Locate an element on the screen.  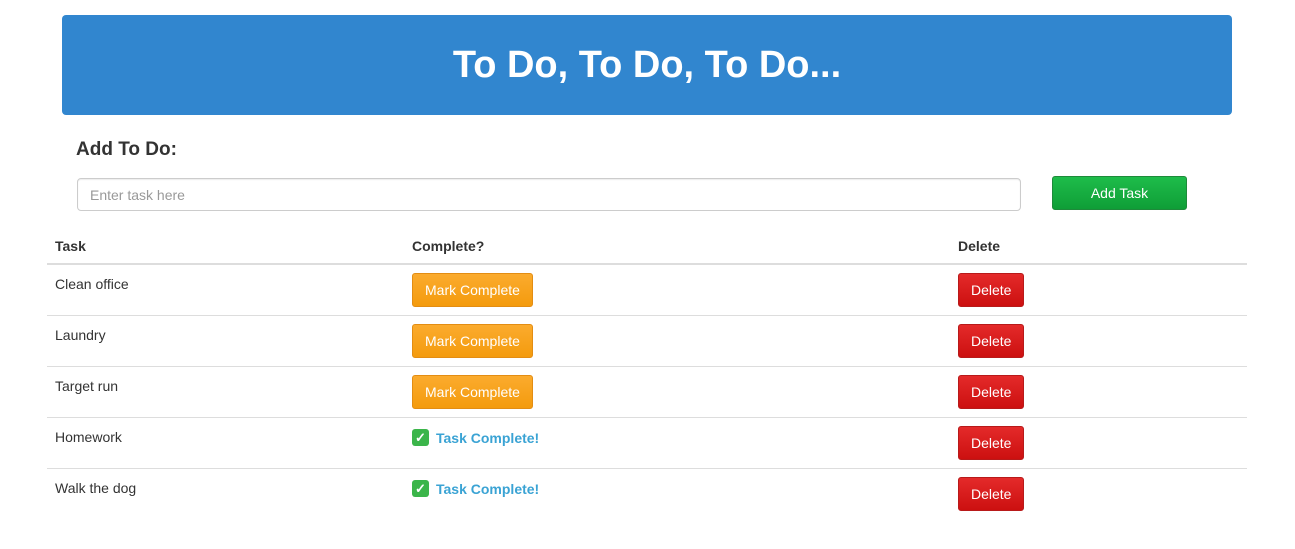
table-header-row: Task Complete? Delete is located at coordinates (647, 246).